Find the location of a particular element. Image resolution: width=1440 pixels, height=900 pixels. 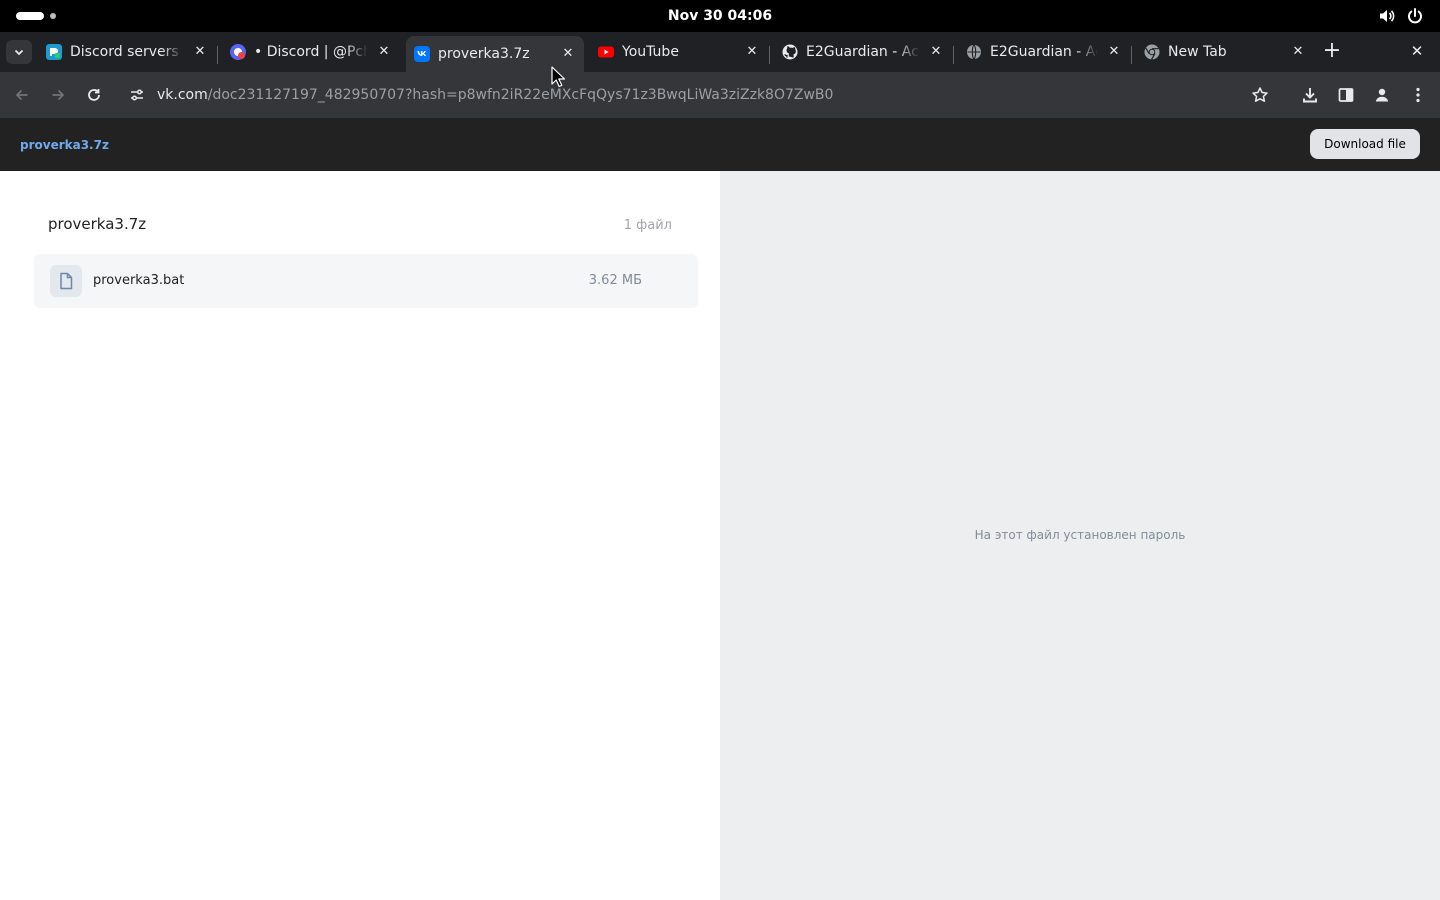

tab-search-button is located at coordinates (19, 52).